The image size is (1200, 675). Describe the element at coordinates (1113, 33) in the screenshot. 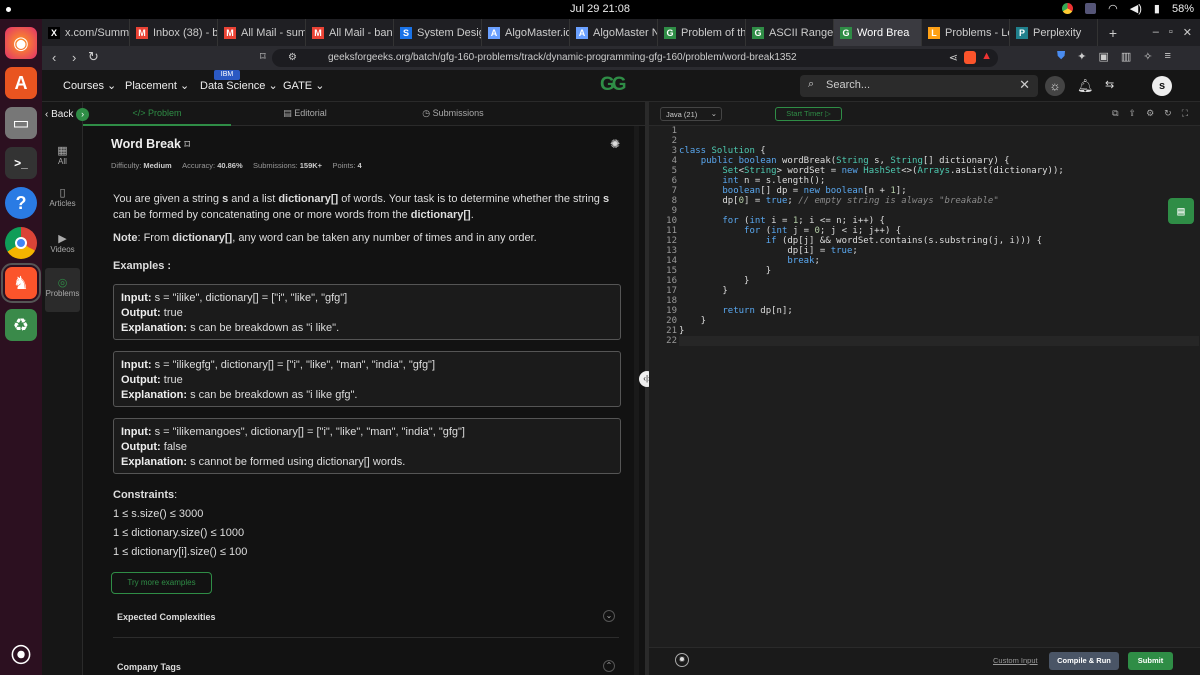

I see `new-tab-icon: +` at that location.